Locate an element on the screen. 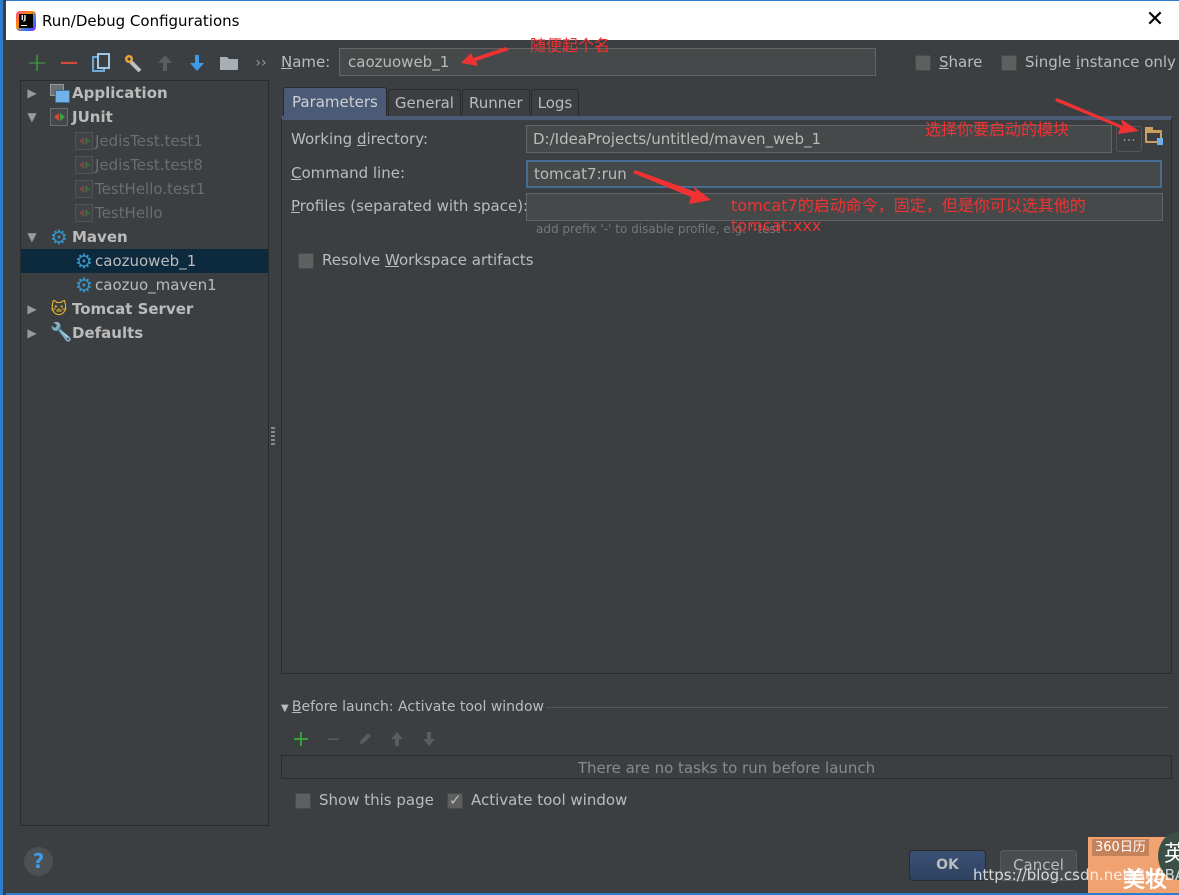 This screenshot has height=895, width=1179. tree-item-label: Application is located at coordinates (120, 93).